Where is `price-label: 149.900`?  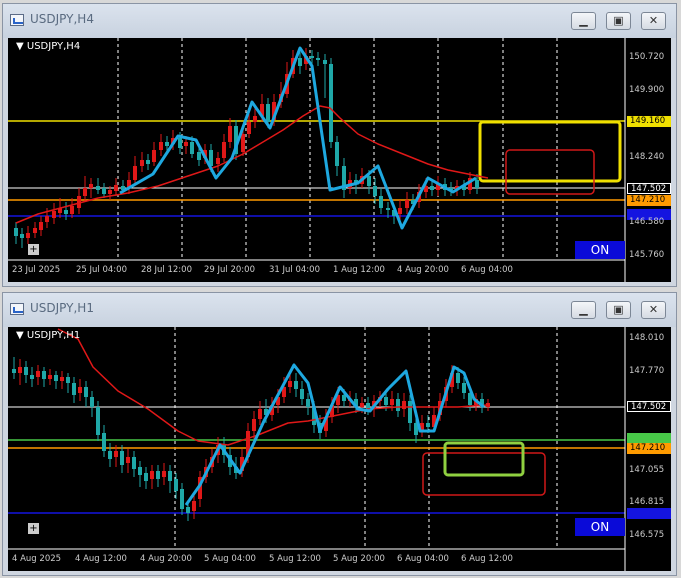 price-label: 149.900 is located at coordinates (647, 90).